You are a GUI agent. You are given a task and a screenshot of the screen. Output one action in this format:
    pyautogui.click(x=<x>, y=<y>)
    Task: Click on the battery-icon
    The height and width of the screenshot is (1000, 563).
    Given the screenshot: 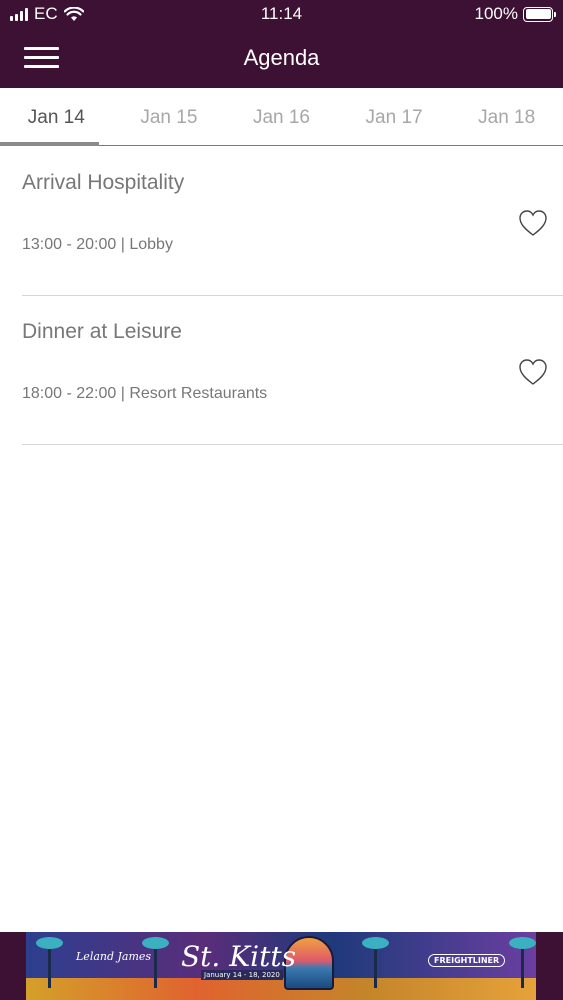 What is the action you would take?
    pyautogui.click(x=539, y=14)
    